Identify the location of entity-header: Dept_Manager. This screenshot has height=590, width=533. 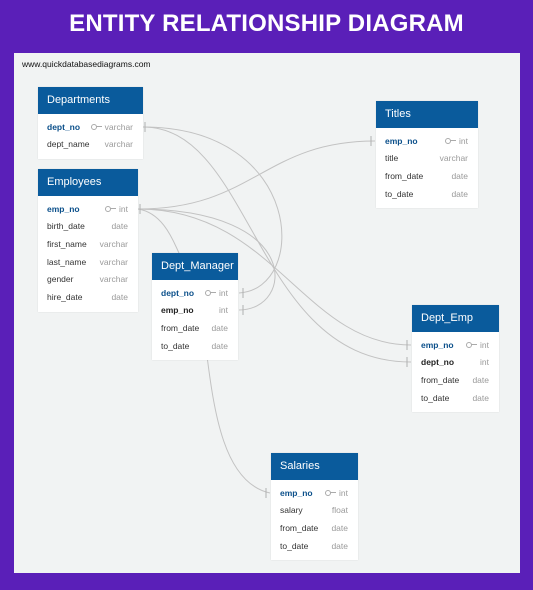
(195, 266).